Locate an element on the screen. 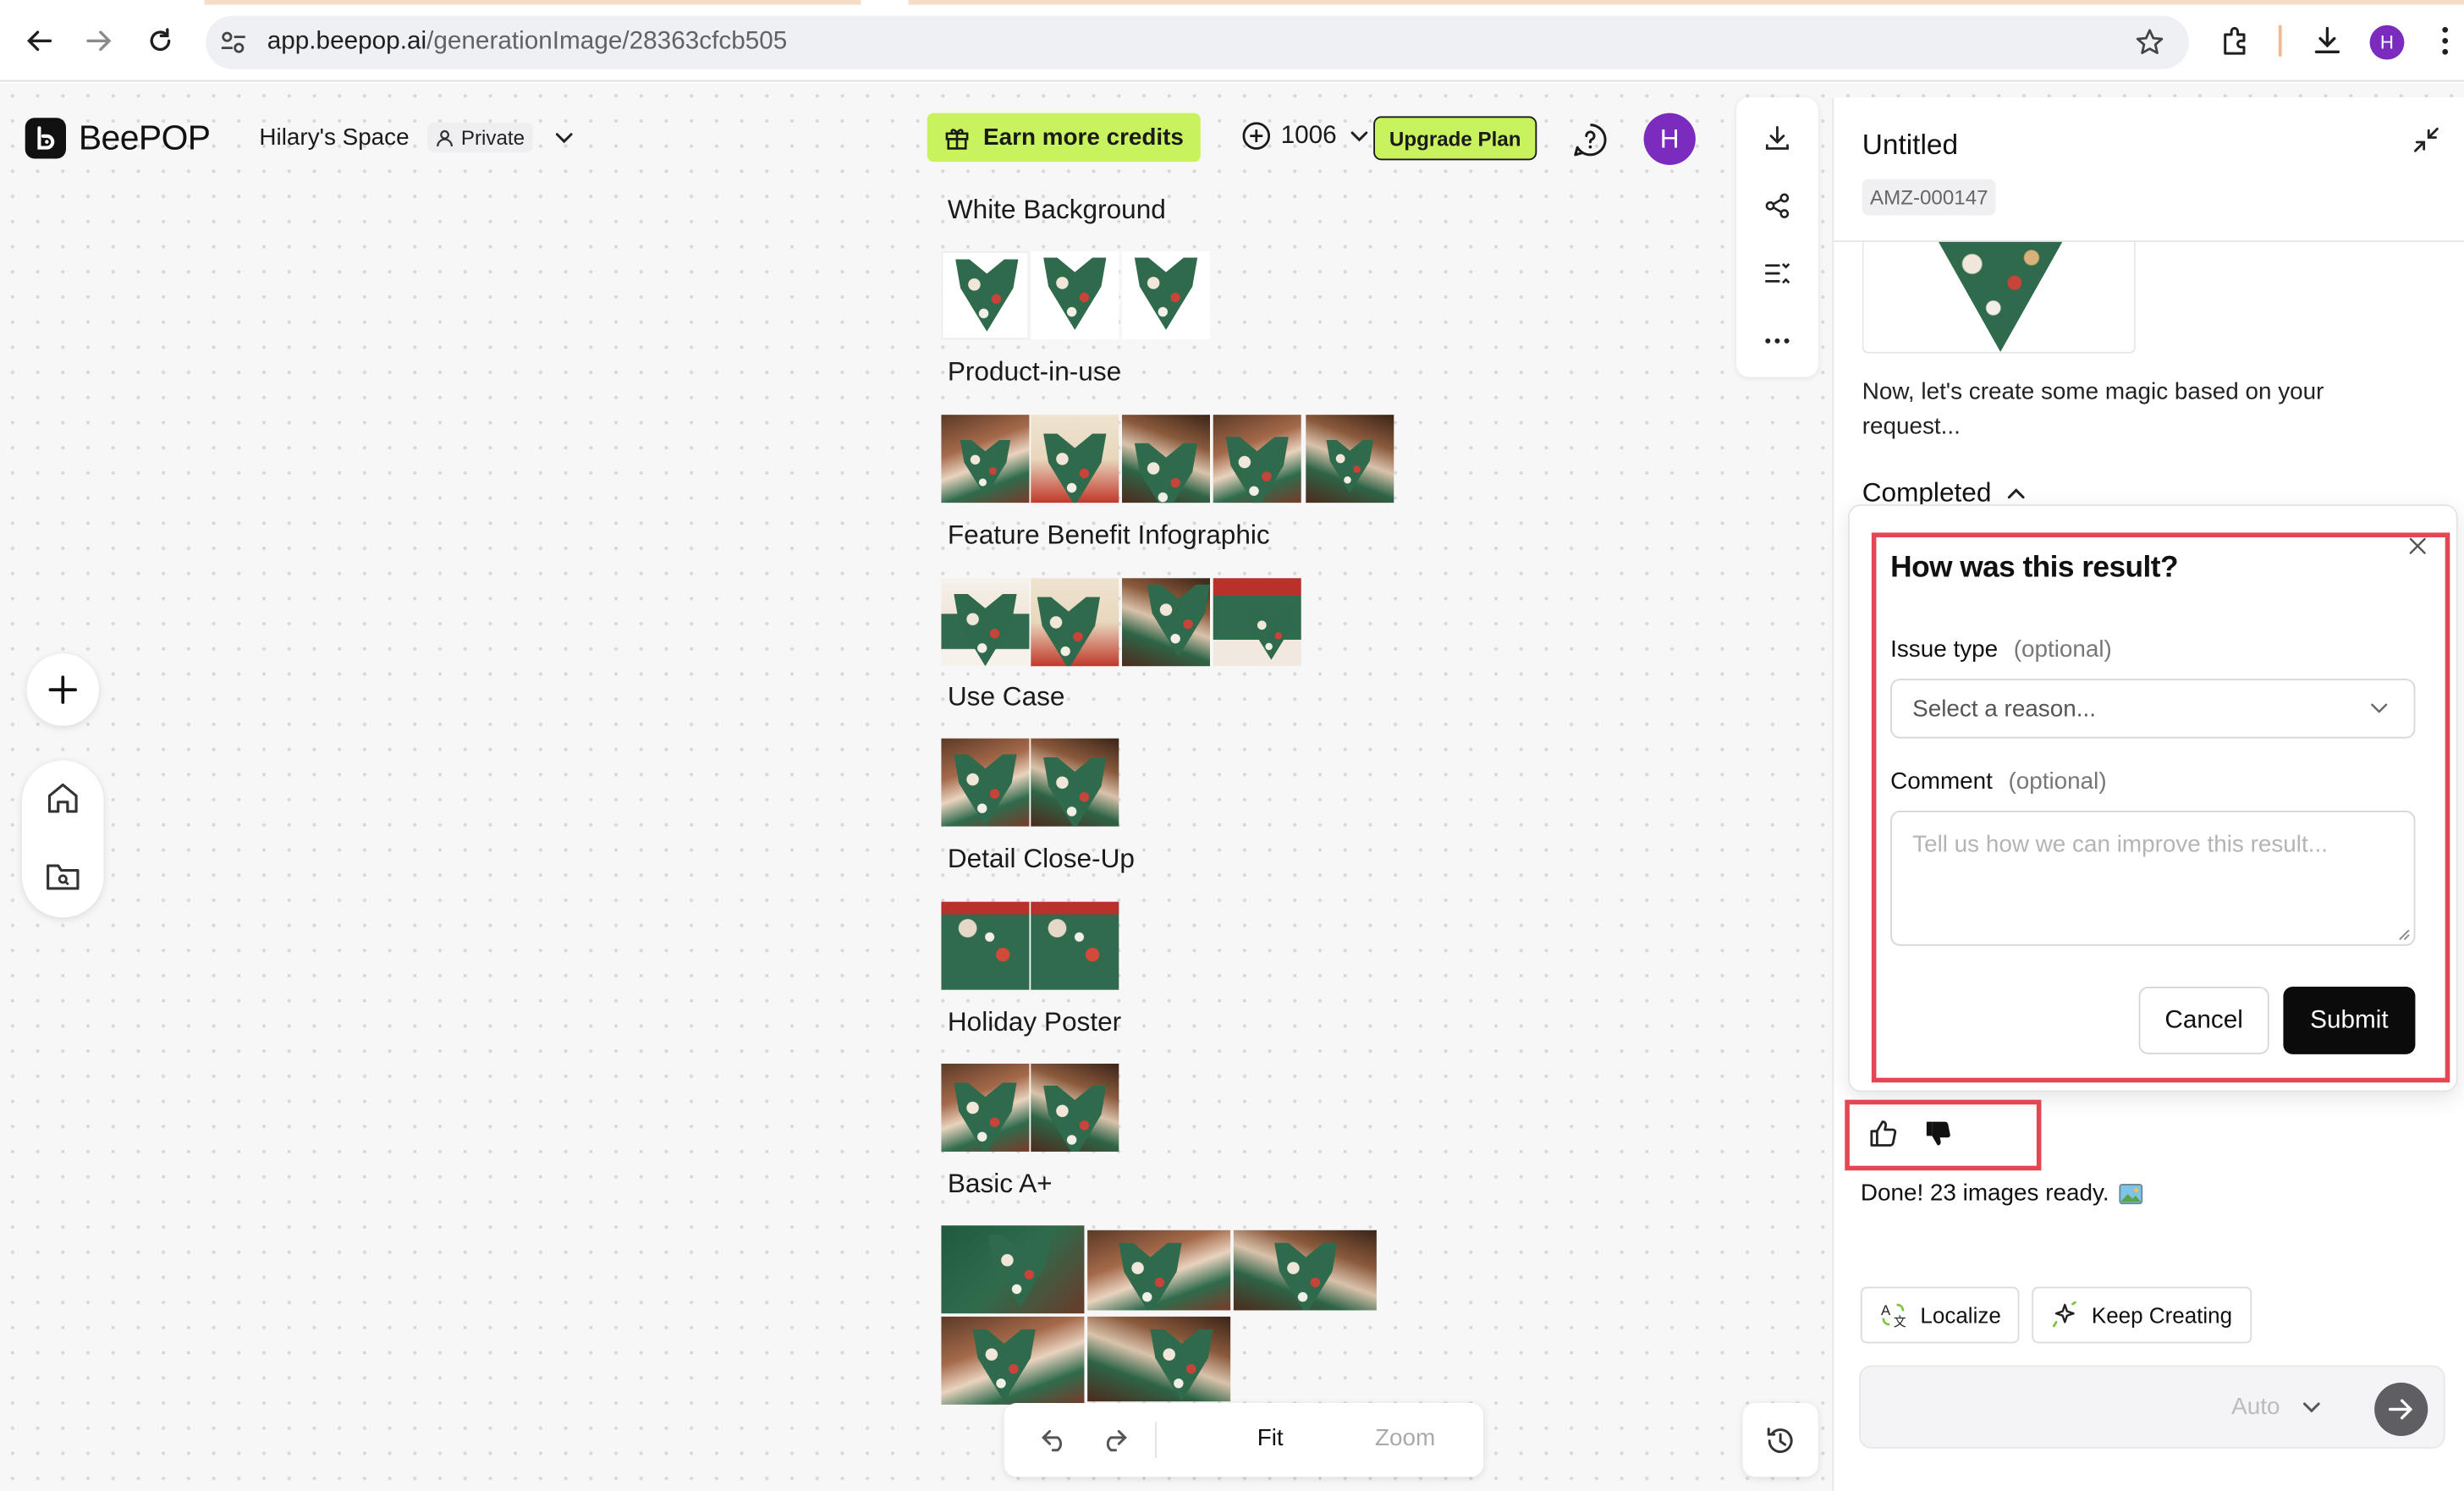 Image resolution: width=2464 pixels, height=1491 pixels. send-button is located at coordinates (2401, 1409).